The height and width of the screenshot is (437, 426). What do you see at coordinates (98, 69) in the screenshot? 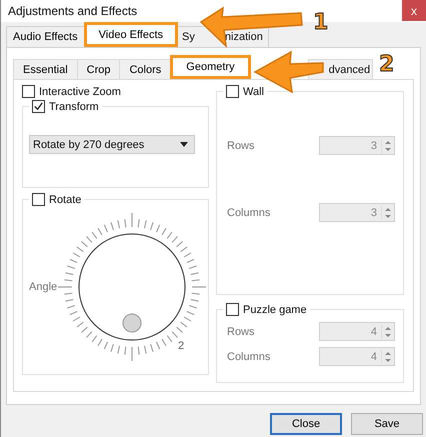
I see `tab: Crop` at bounding box center [98, 69].